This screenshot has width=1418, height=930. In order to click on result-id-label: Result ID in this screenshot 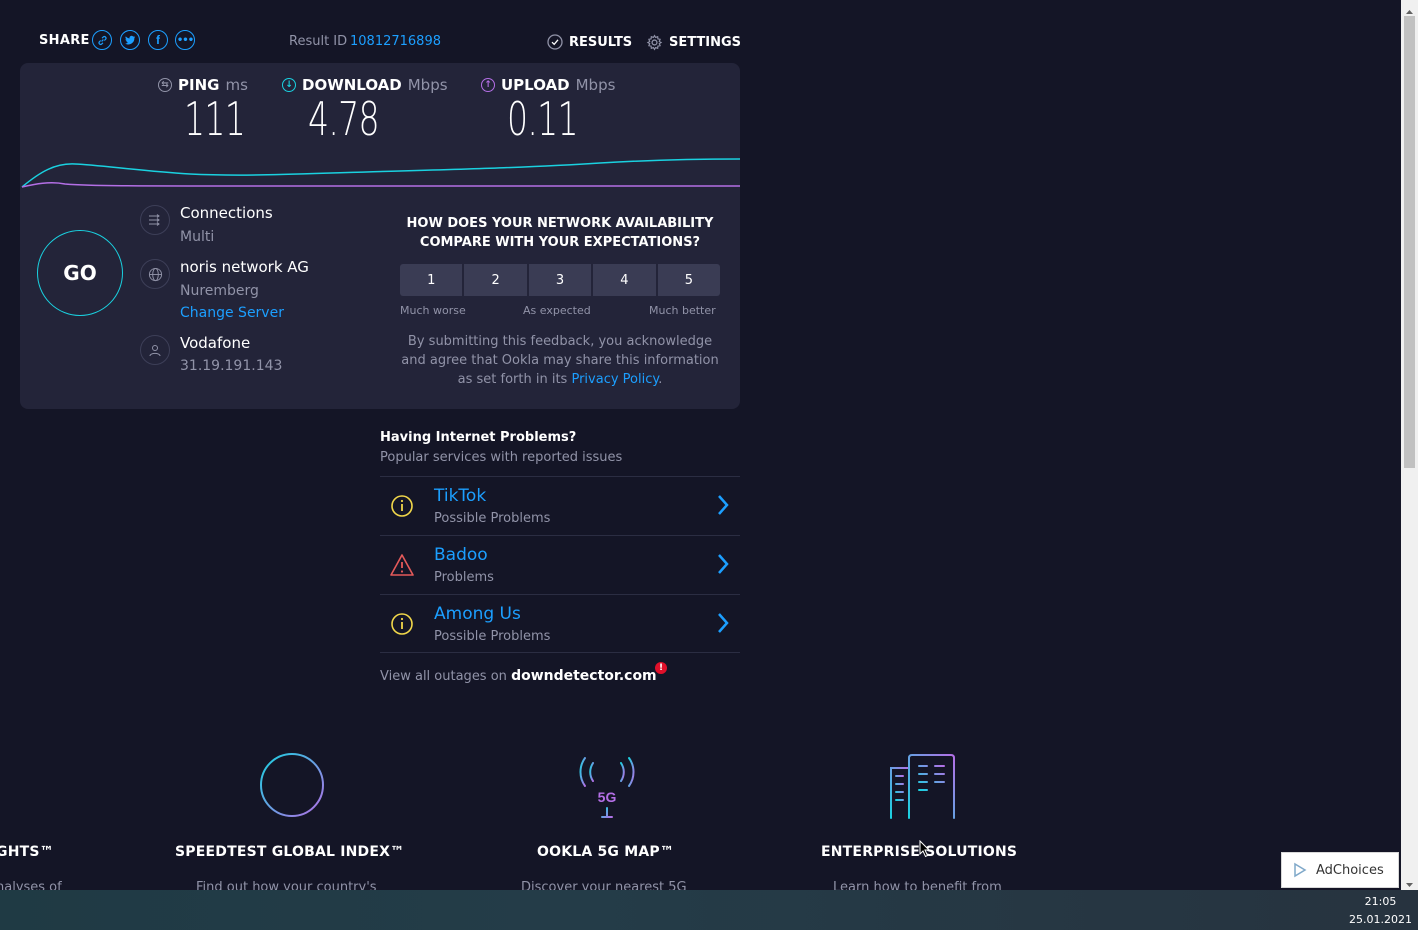, I will do `click(318, 41)`.